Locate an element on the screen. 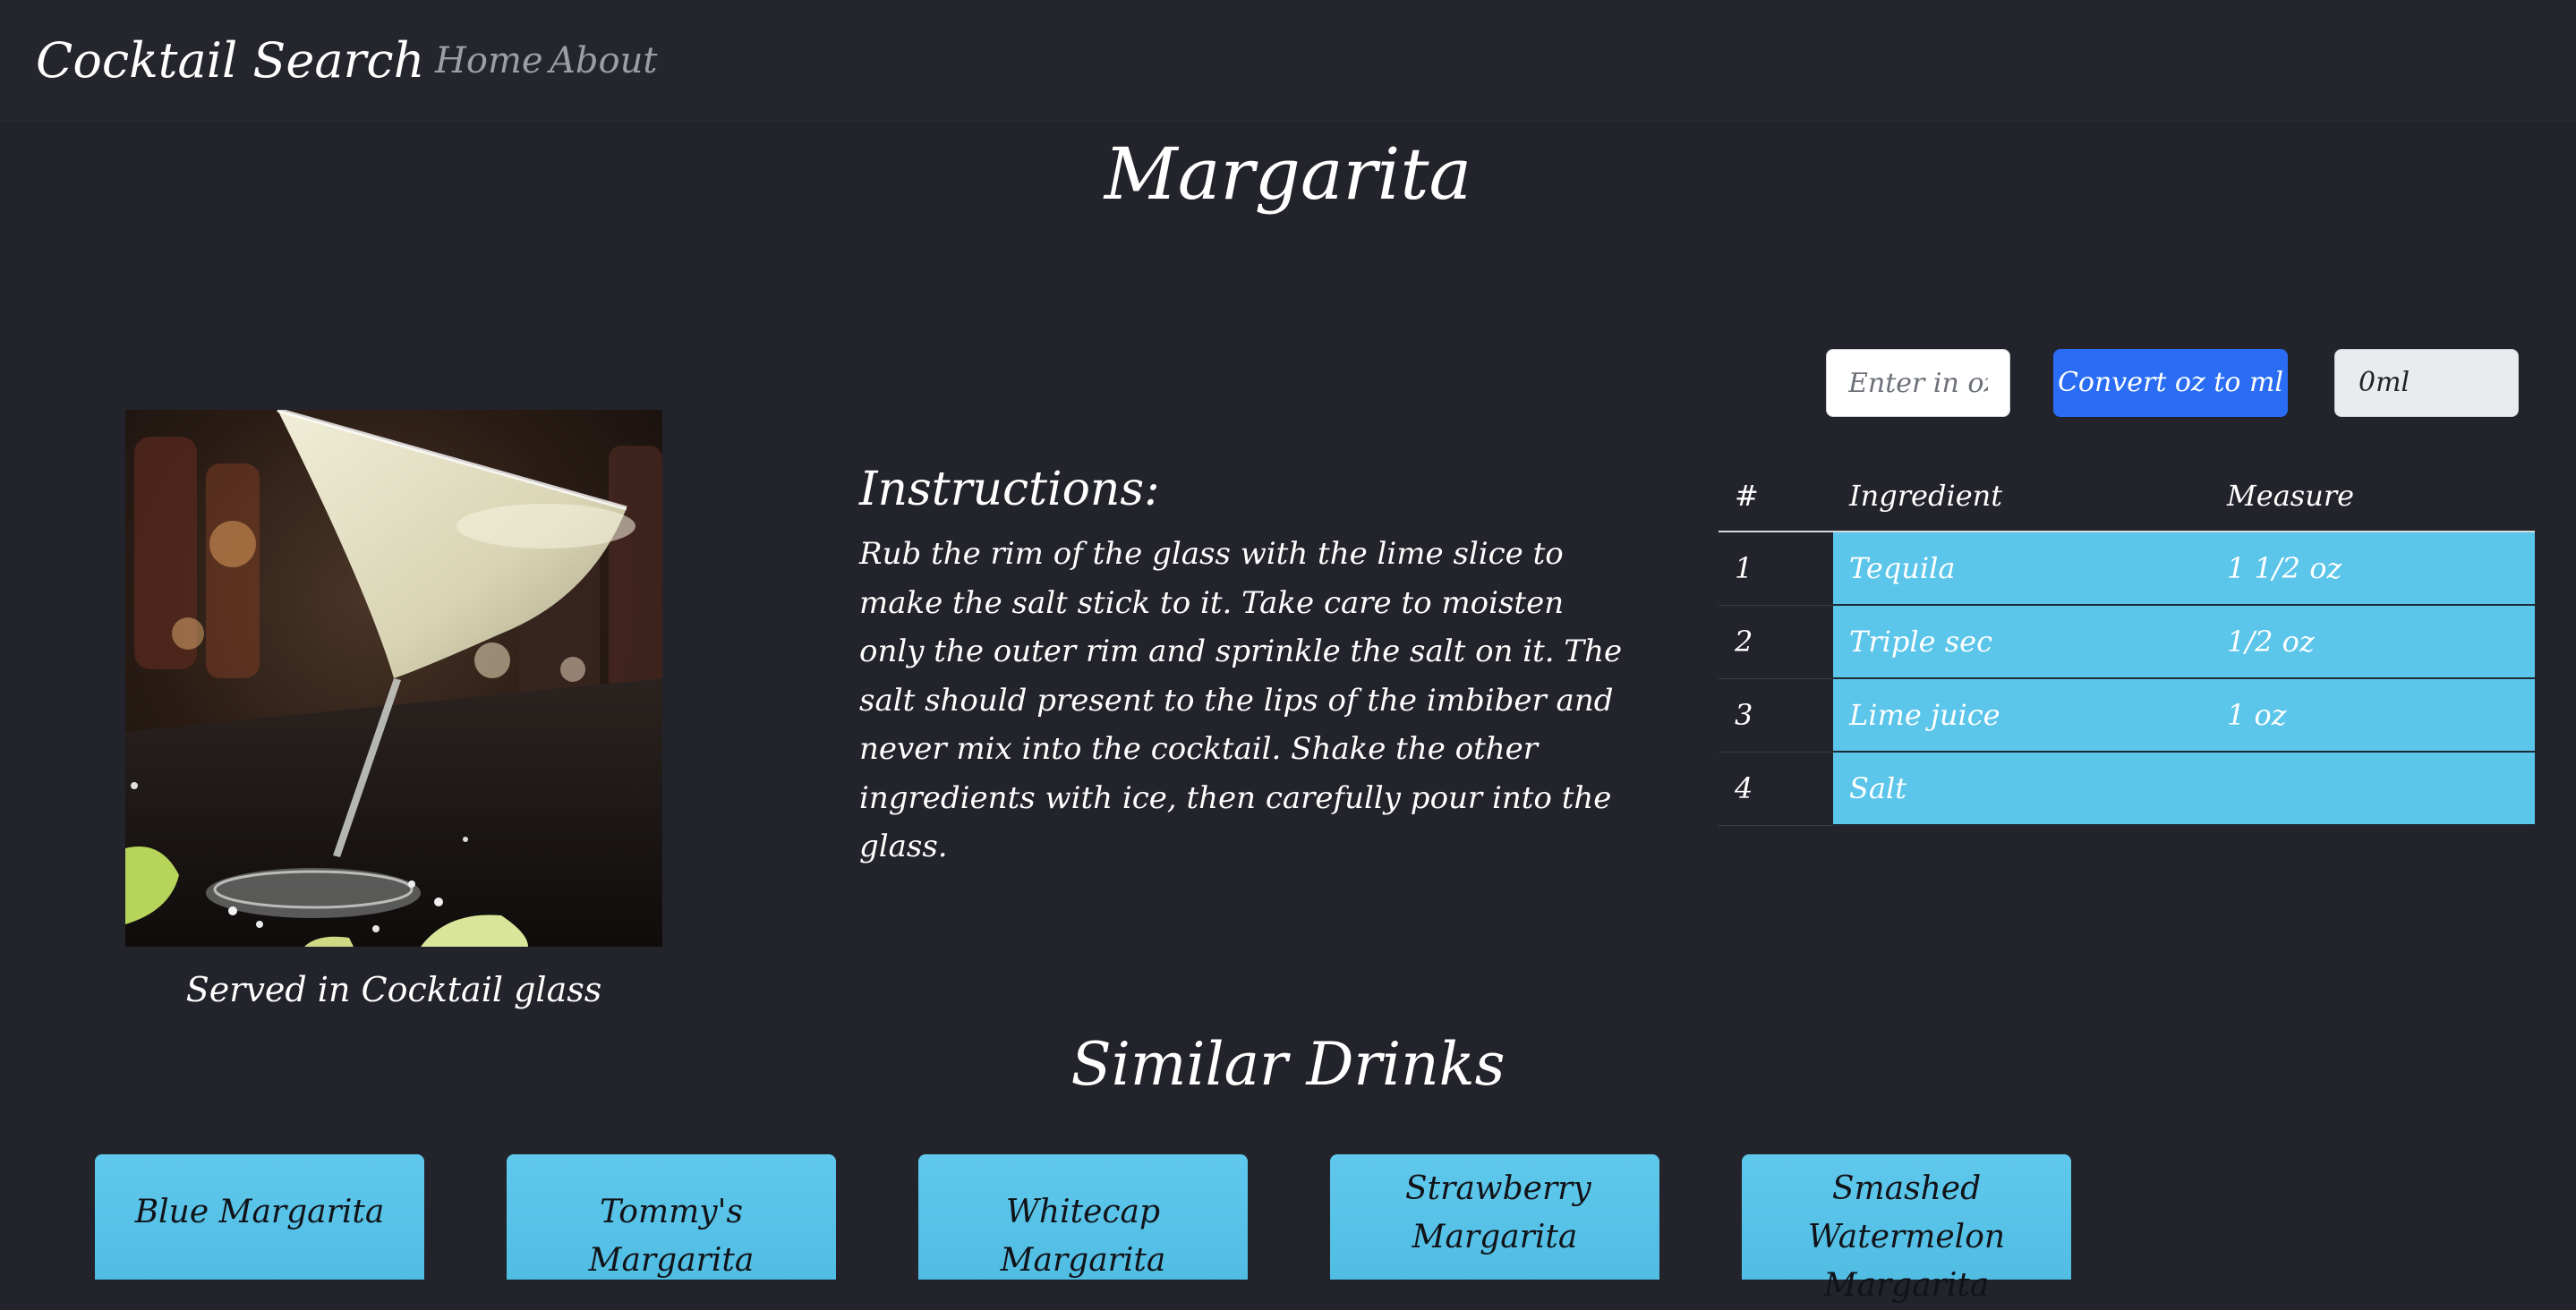 The height and width of the screenshot is (1310, 2576). table-row: 4 Salt is located at coordinates (2127, 789).